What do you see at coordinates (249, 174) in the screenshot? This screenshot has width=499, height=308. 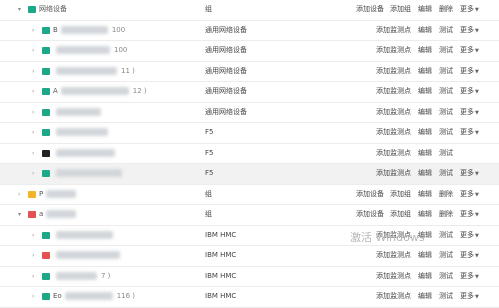 I see `device-row: › F5 添加监测点 编辑 测试 更多▼` at bounding box center [249, 174].